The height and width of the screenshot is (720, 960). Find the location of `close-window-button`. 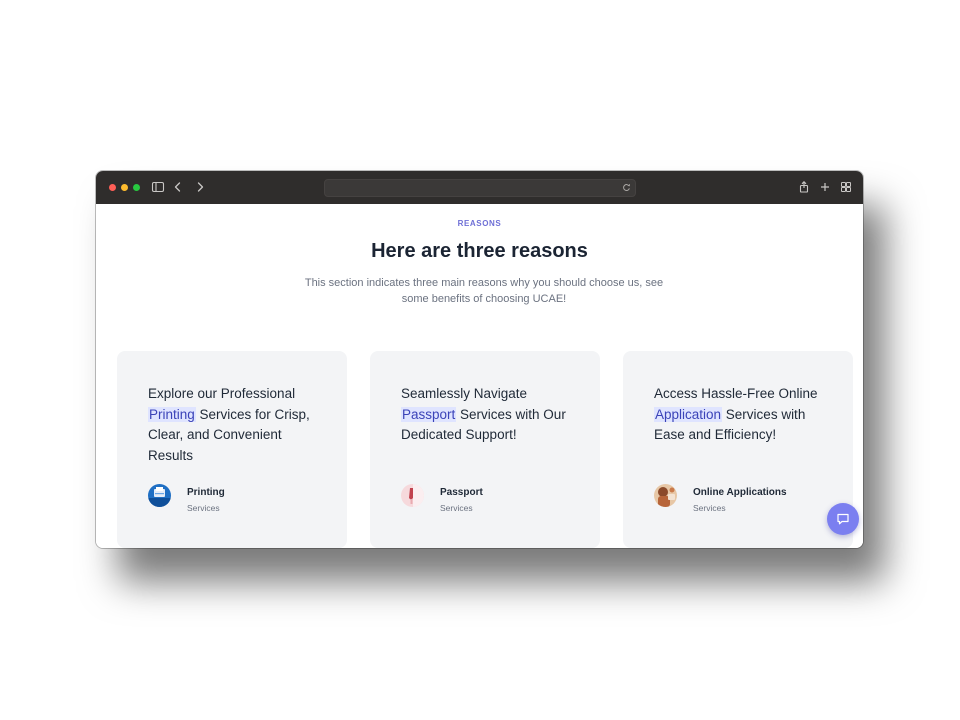

close-window-button is located at coordinates (112, 187).